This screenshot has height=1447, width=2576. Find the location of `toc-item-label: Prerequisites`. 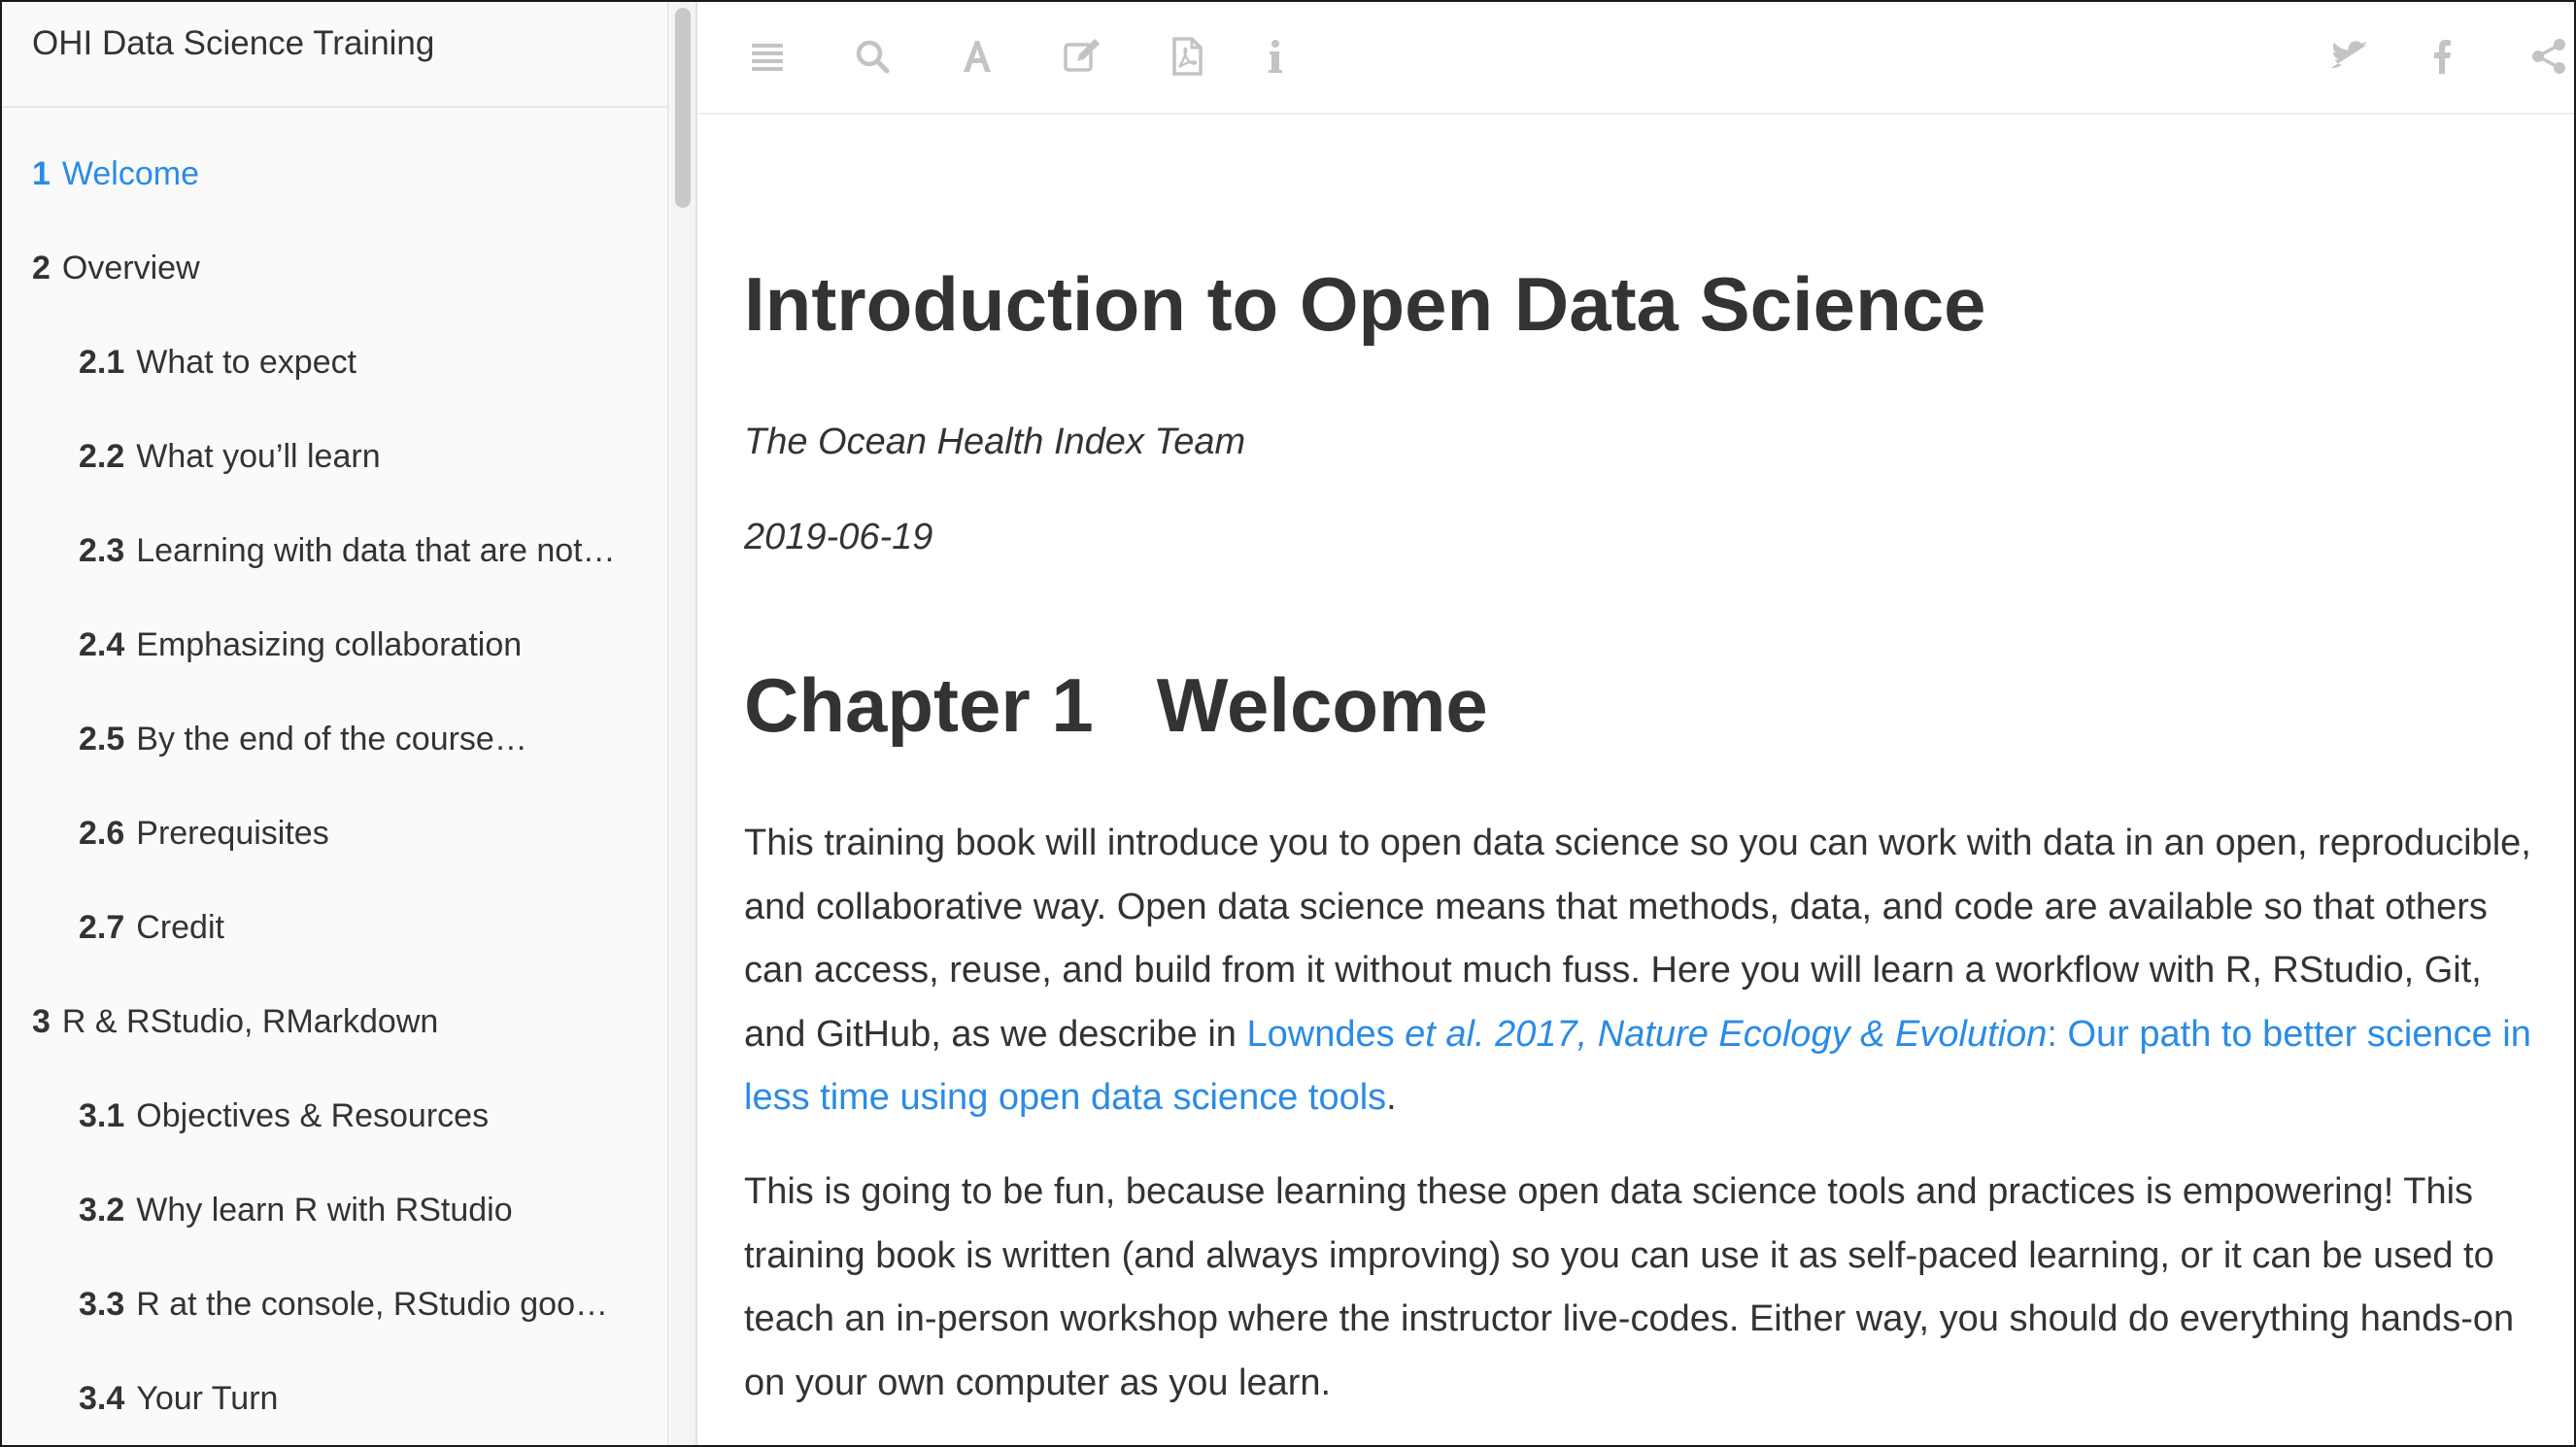

toc-item-label: Prerequisites is located at coordinates (232, 833).